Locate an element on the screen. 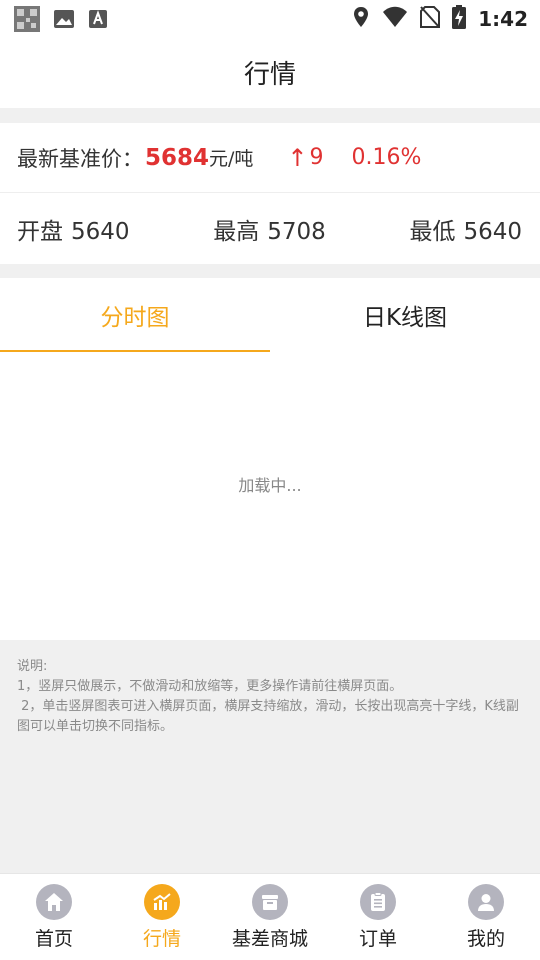 Image resolution: width=540 pixels, height=960 pixels. latest-price-row: 最新基准价： 5684 元/吨 ↑ 9 0.16% is located at coordinates (270, 158).